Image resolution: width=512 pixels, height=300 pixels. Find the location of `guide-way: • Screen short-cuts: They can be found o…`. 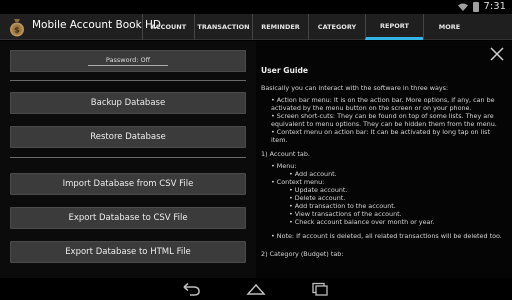

guide-way: • Screen short-cuts: They can be found o… is located at coordinates (384, 120).